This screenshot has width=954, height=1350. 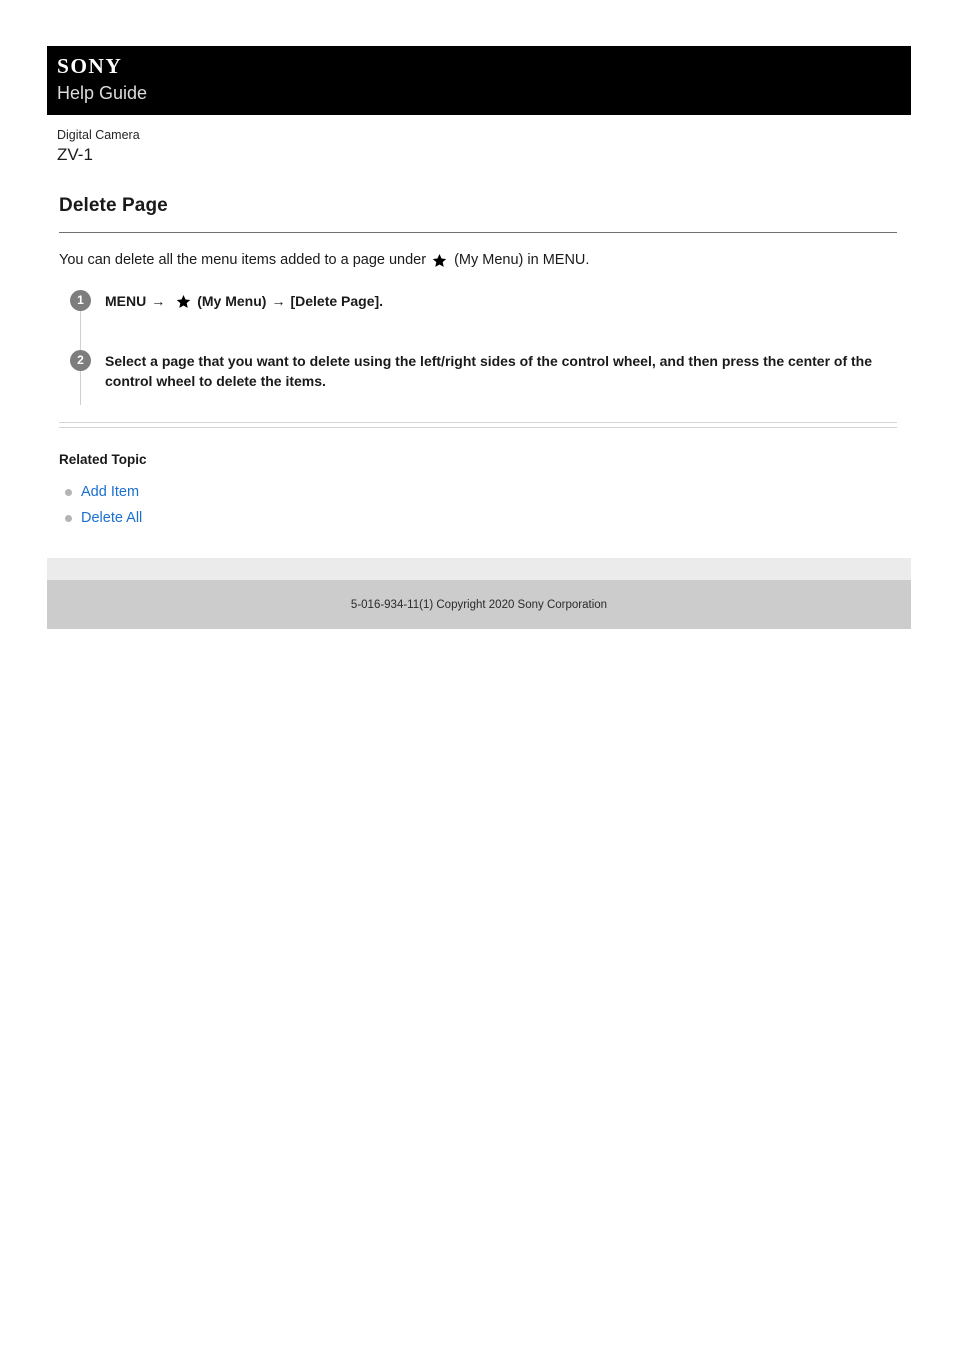 I want to click on step-1-target-label: [Delete Page]., so click(x=337, y=301).